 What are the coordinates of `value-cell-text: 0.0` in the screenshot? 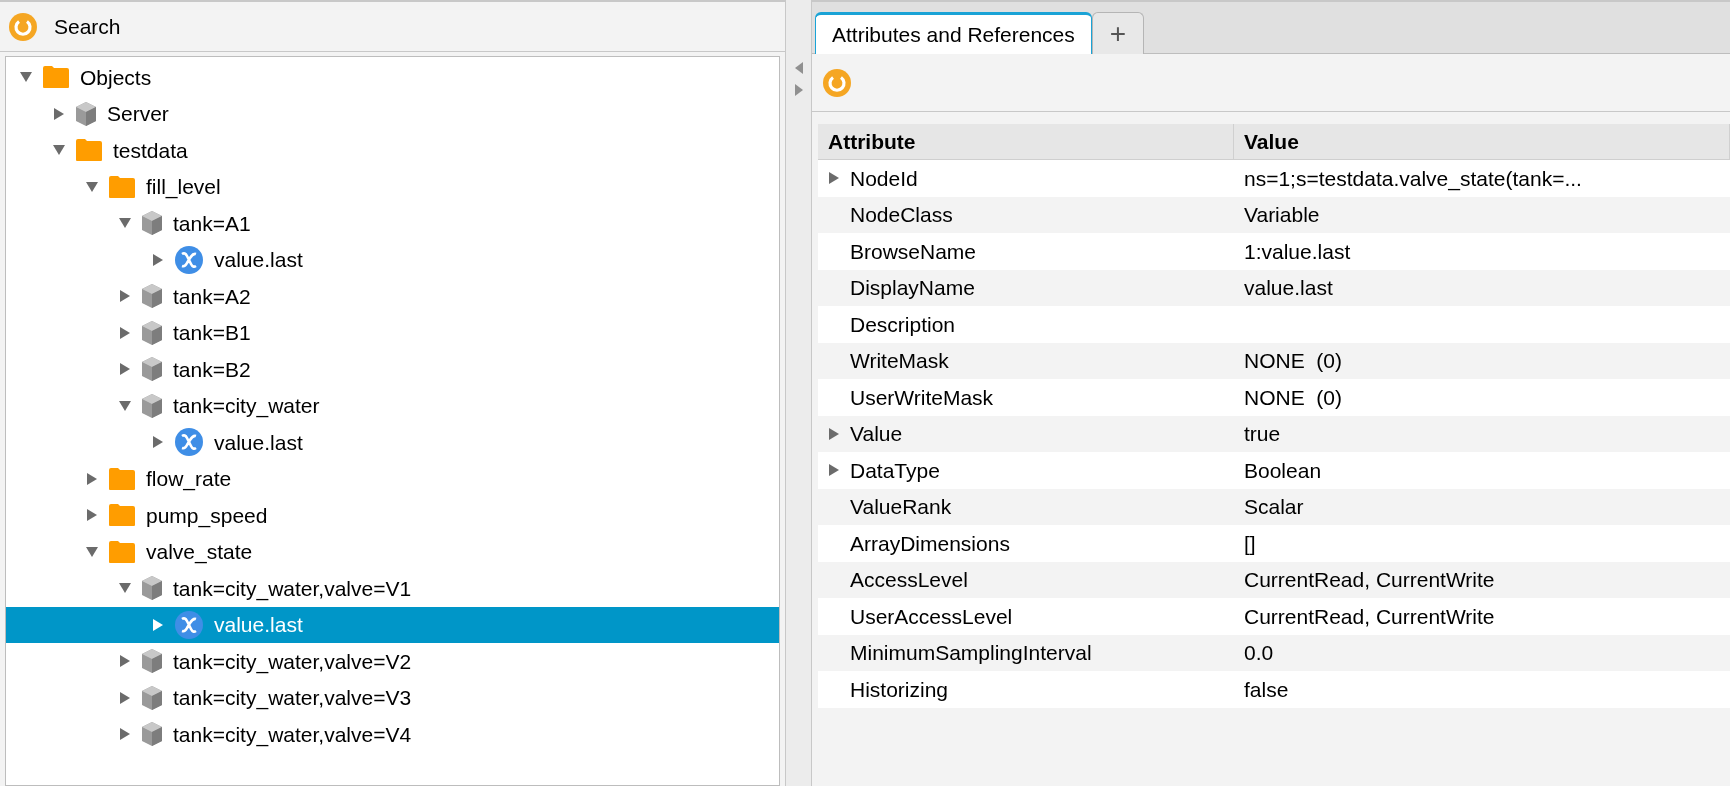 It's located at (1258, 653).